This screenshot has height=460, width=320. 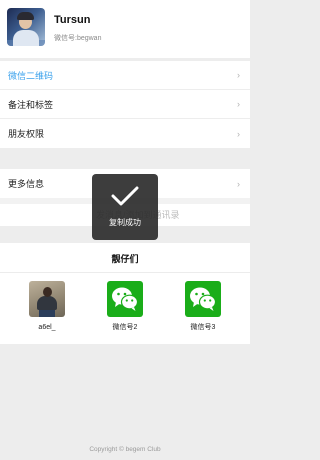 What do you see at coordinates (31, 75) in the screenshot?
I see `menu-item-label: 微信二维码` at bounding box center [31, 75].